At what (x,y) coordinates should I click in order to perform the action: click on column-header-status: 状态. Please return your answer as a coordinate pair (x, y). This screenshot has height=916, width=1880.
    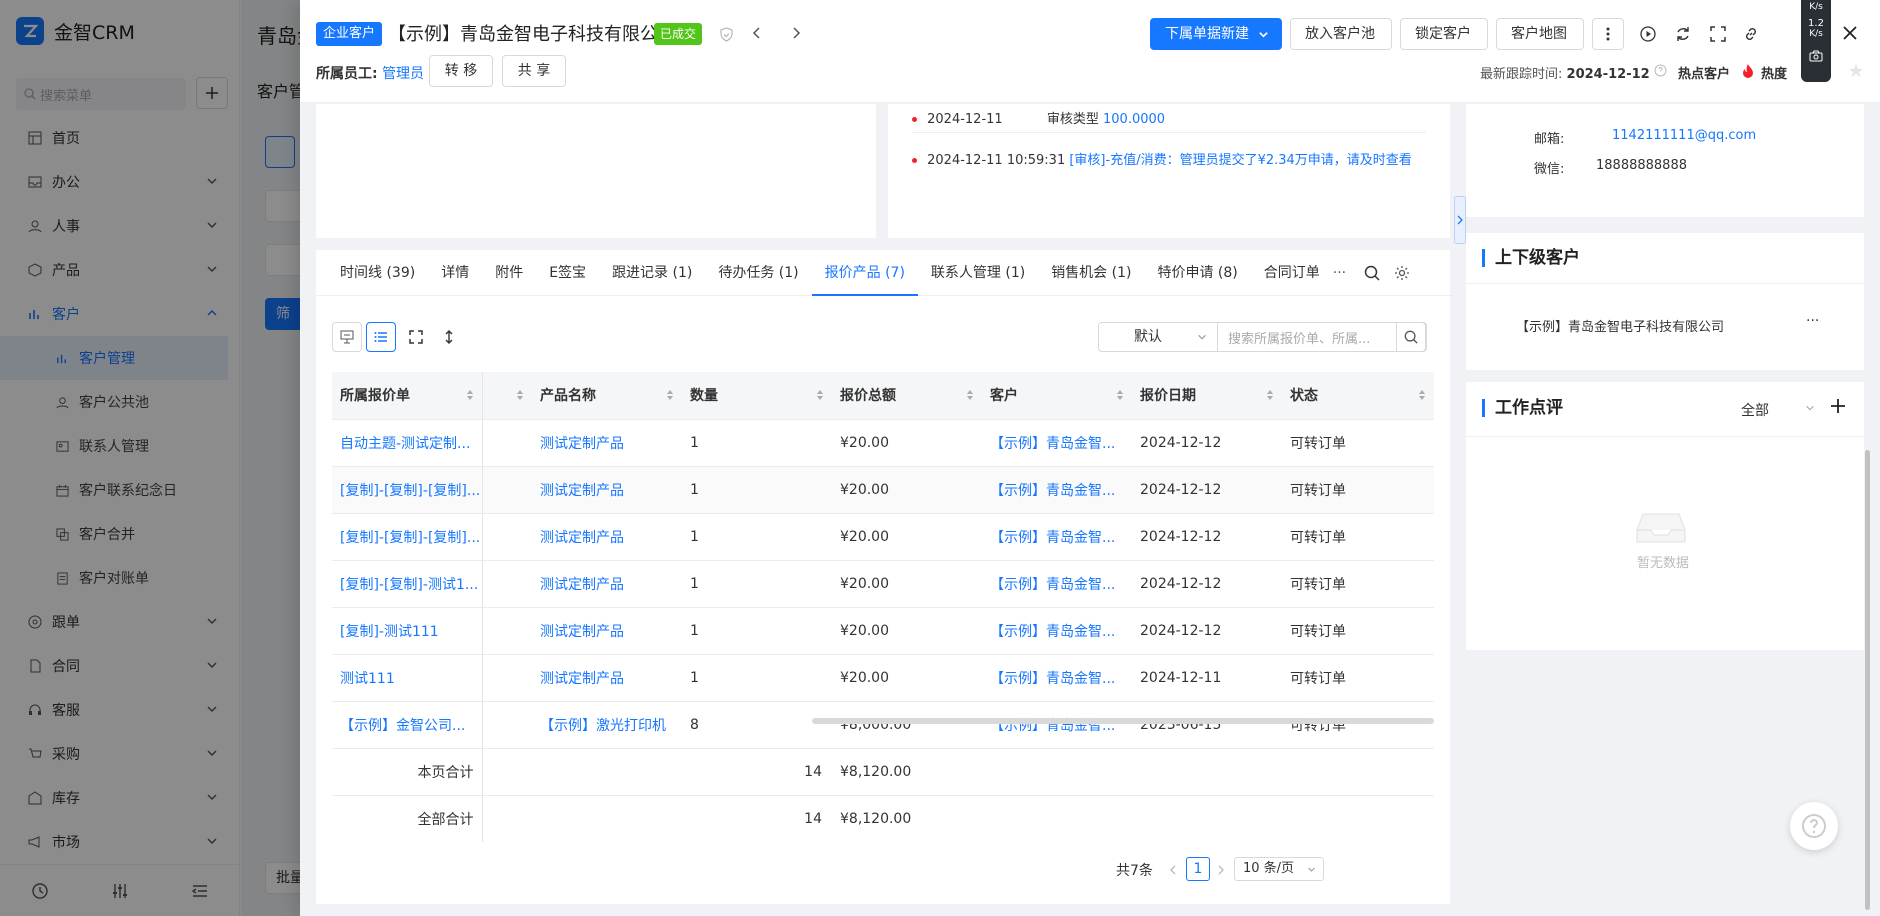
    Looking at the image, I should click on (1358, 396).